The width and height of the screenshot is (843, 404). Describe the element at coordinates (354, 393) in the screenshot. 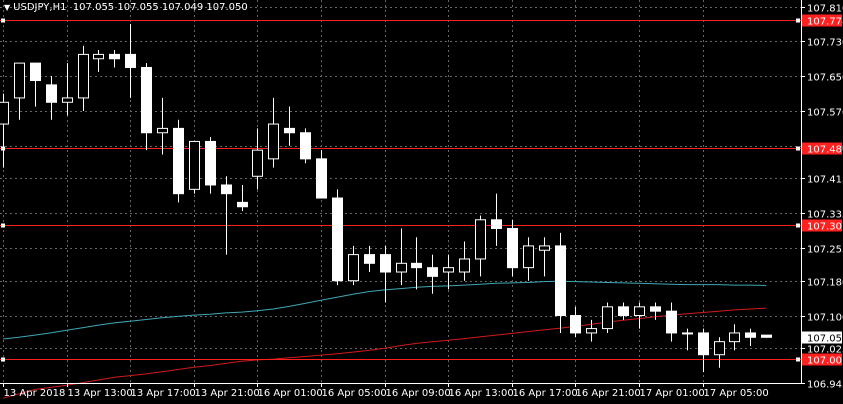

I see `x-tick-label: 16 Apr 05:00` at that location.